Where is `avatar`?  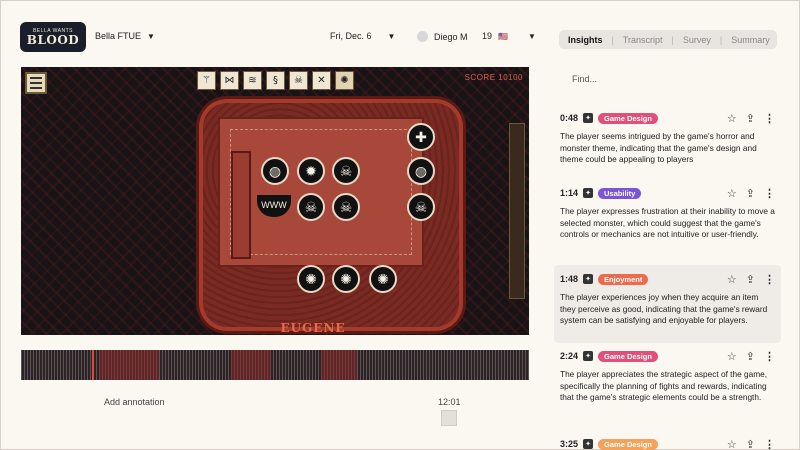
avatar is located at coordinates (422, 36).